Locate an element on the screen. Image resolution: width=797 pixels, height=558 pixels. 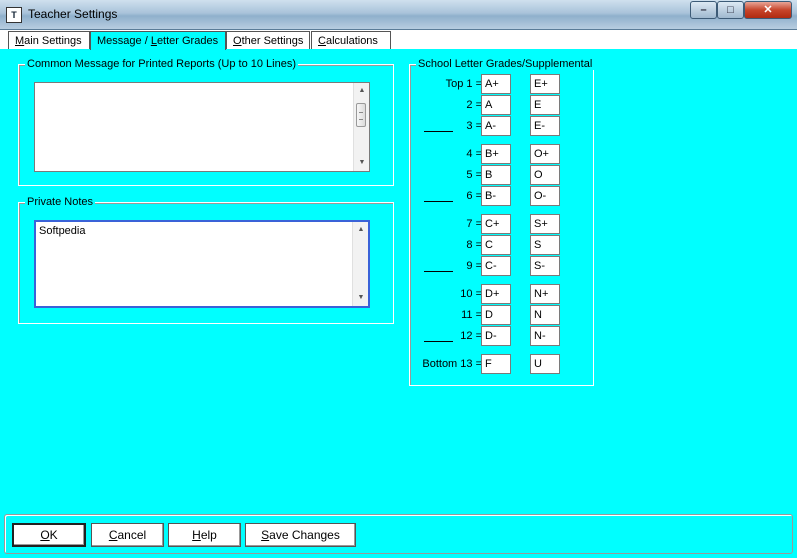
supplemental-grade-input: O+ is located at coordinates (545, 154).